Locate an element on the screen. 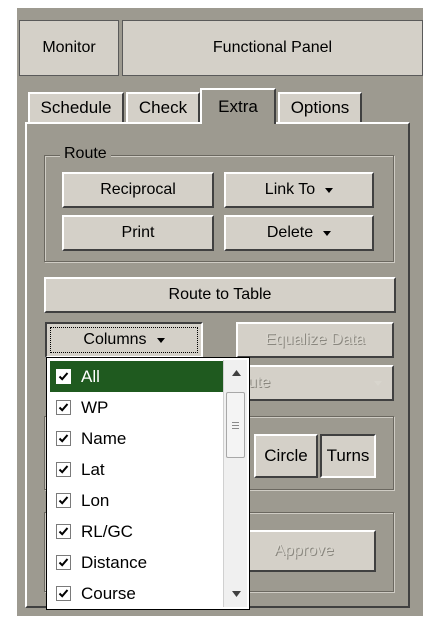 This screenshot has width=446, height=622. route-to-table-button: Route to Table is located at coordinates (220, 295).